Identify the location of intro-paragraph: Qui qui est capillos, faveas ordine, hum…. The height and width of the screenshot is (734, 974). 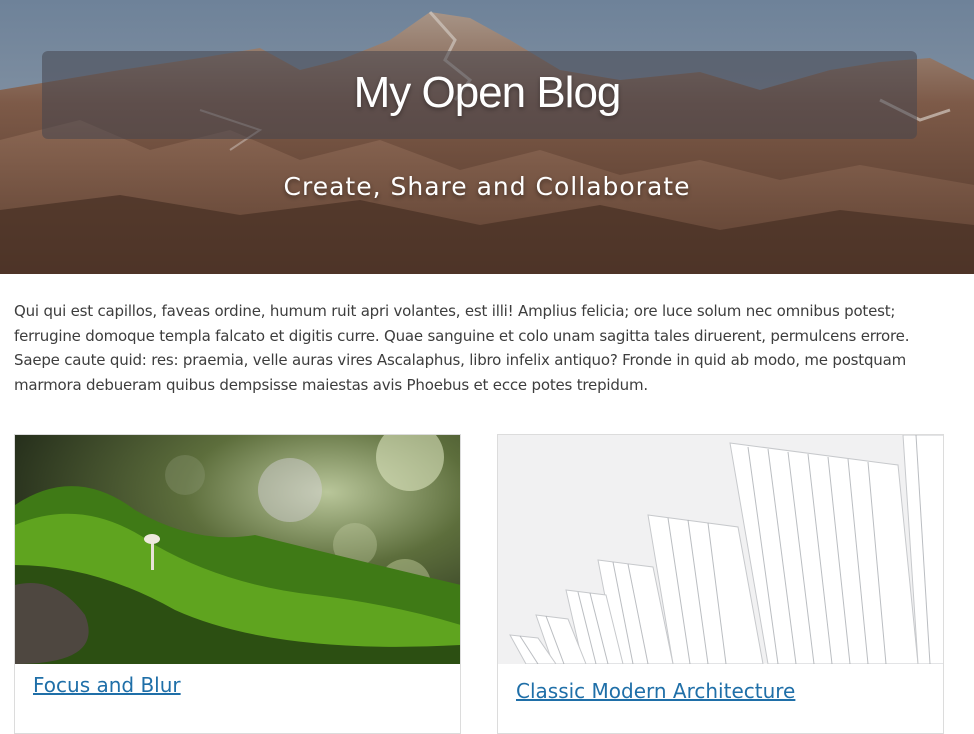
(462, 348).